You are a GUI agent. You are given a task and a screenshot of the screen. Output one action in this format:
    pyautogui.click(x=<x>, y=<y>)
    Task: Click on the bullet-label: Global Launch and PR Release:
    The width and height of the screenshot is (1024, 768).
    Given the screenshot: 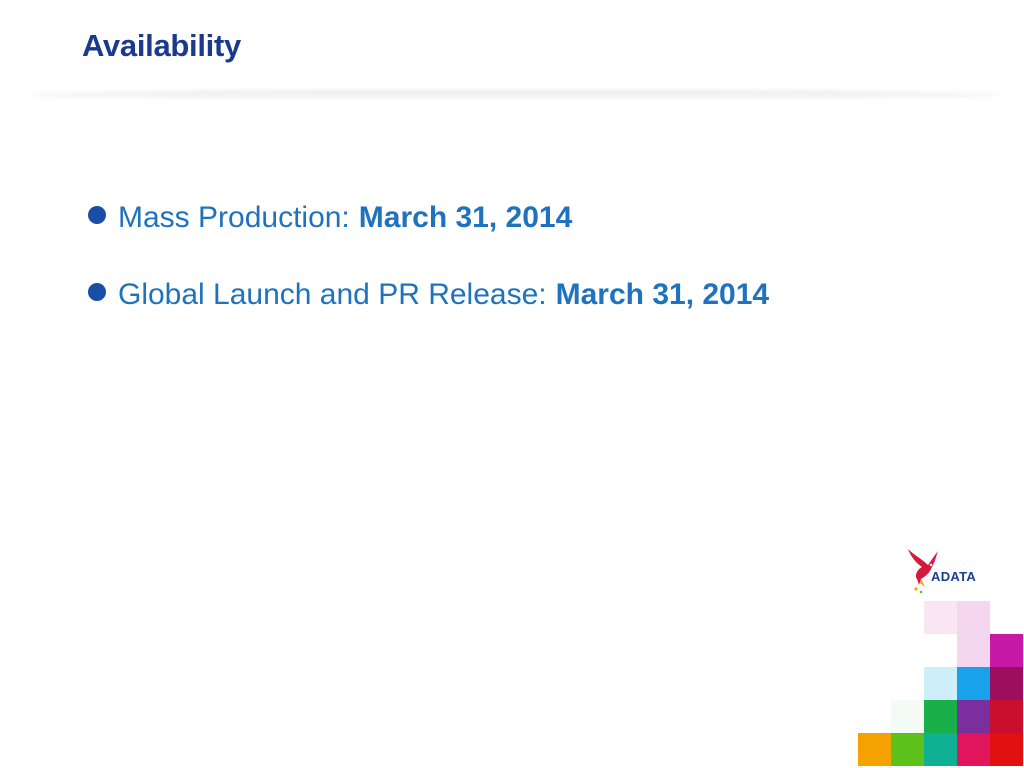 What is the action you would take?
    pyautogui.click(x=332, y=294)
    